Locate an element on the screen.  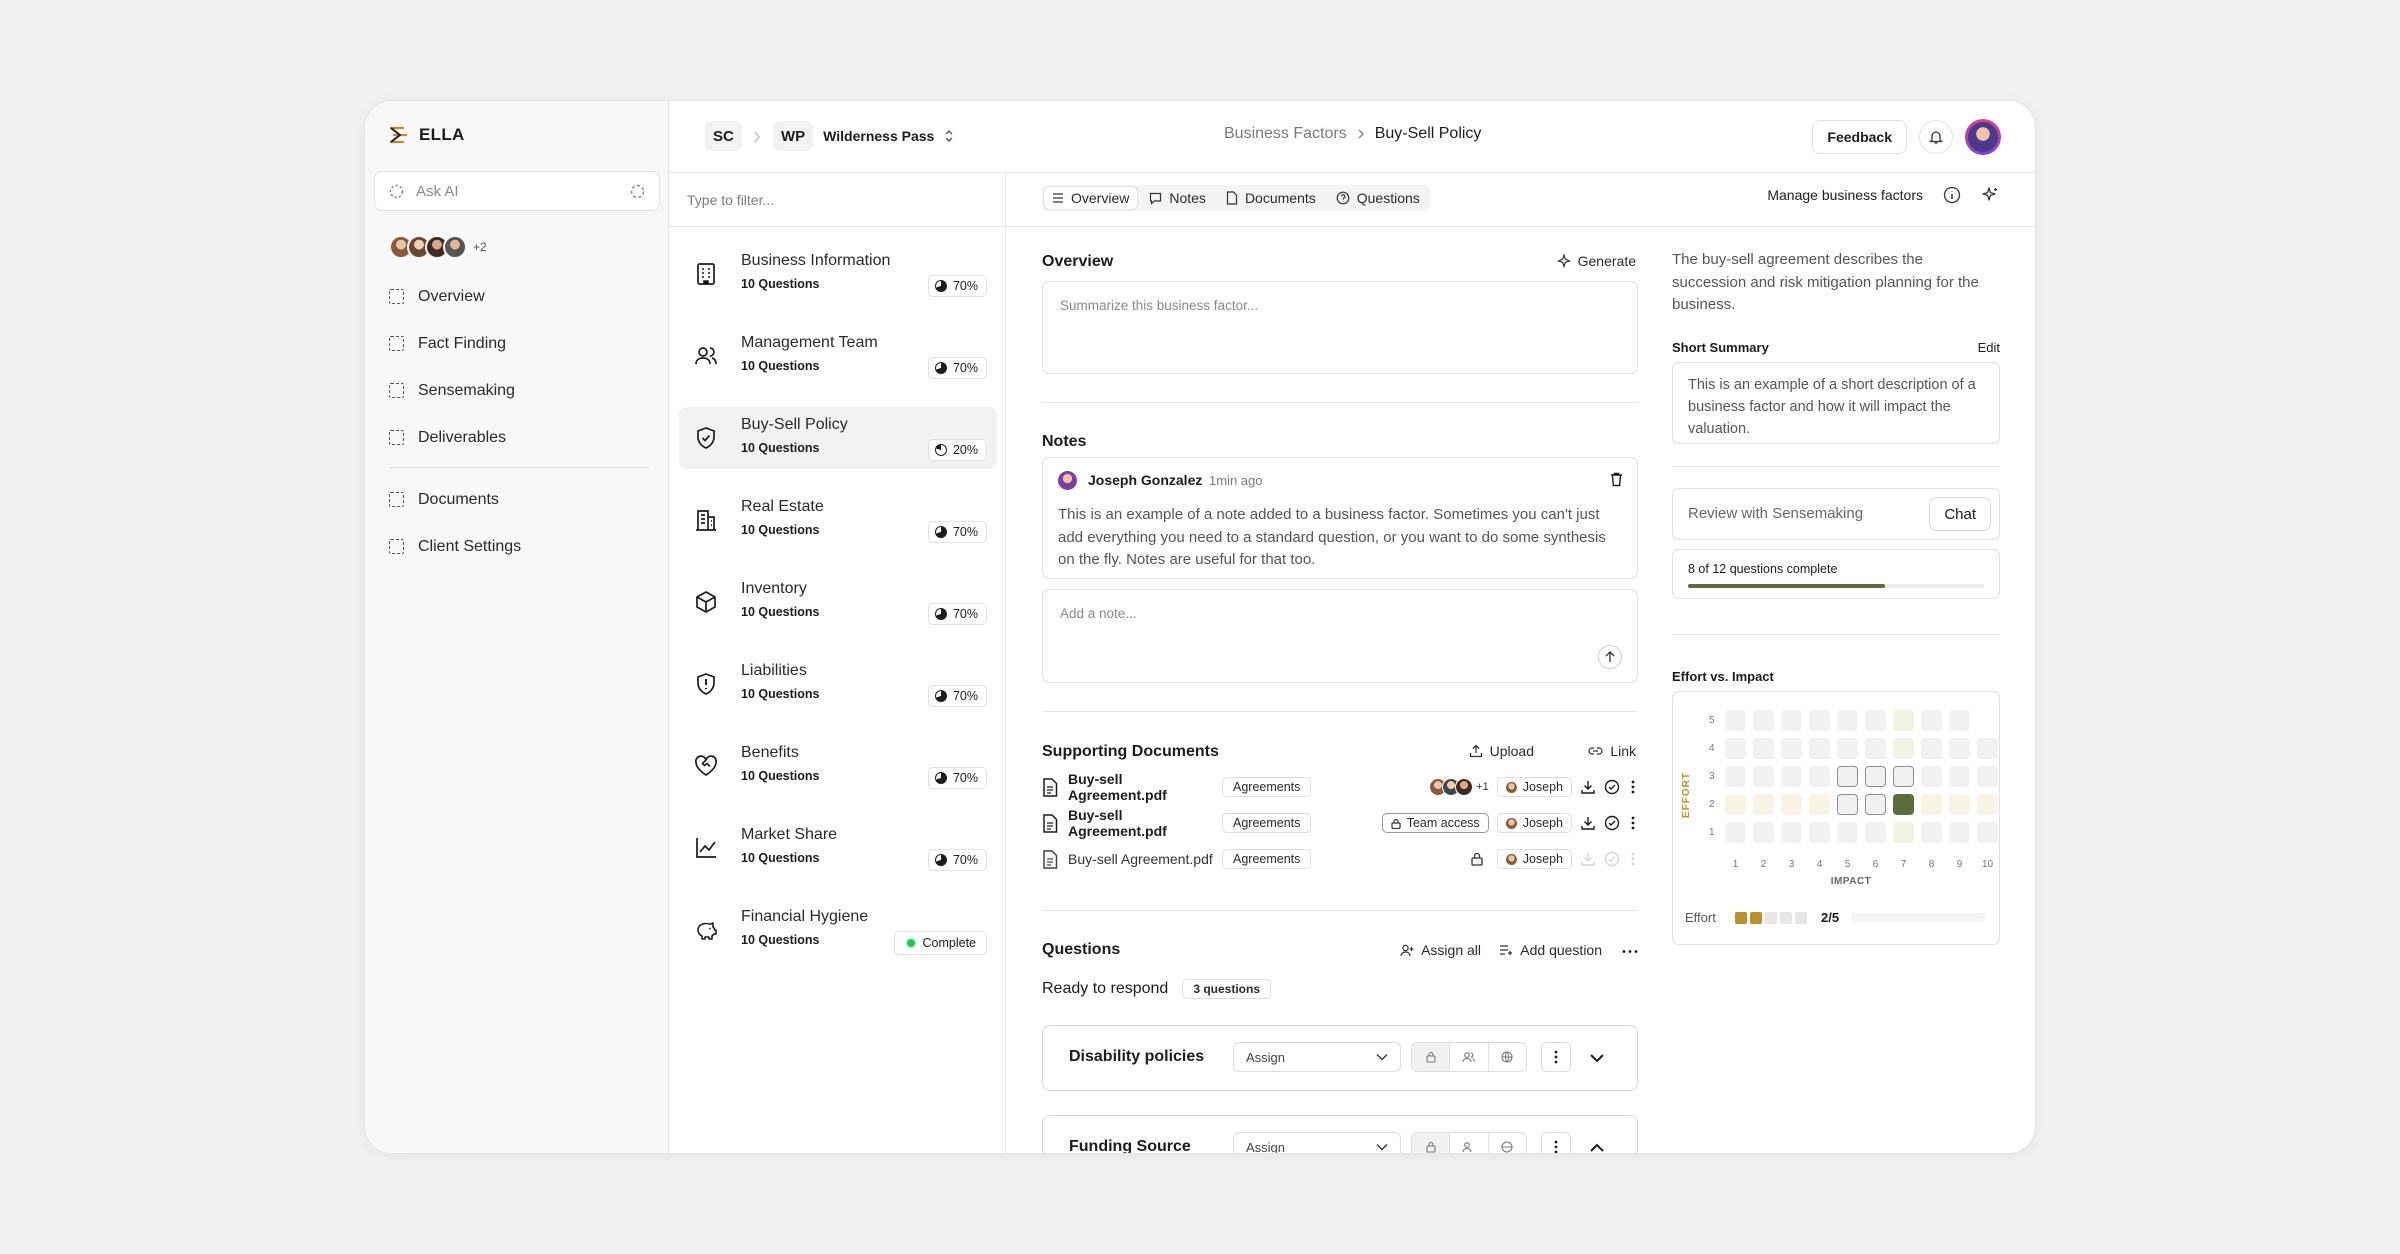
sidebar-item-client-settings: Client Settings is located at coordinates (519, 546).